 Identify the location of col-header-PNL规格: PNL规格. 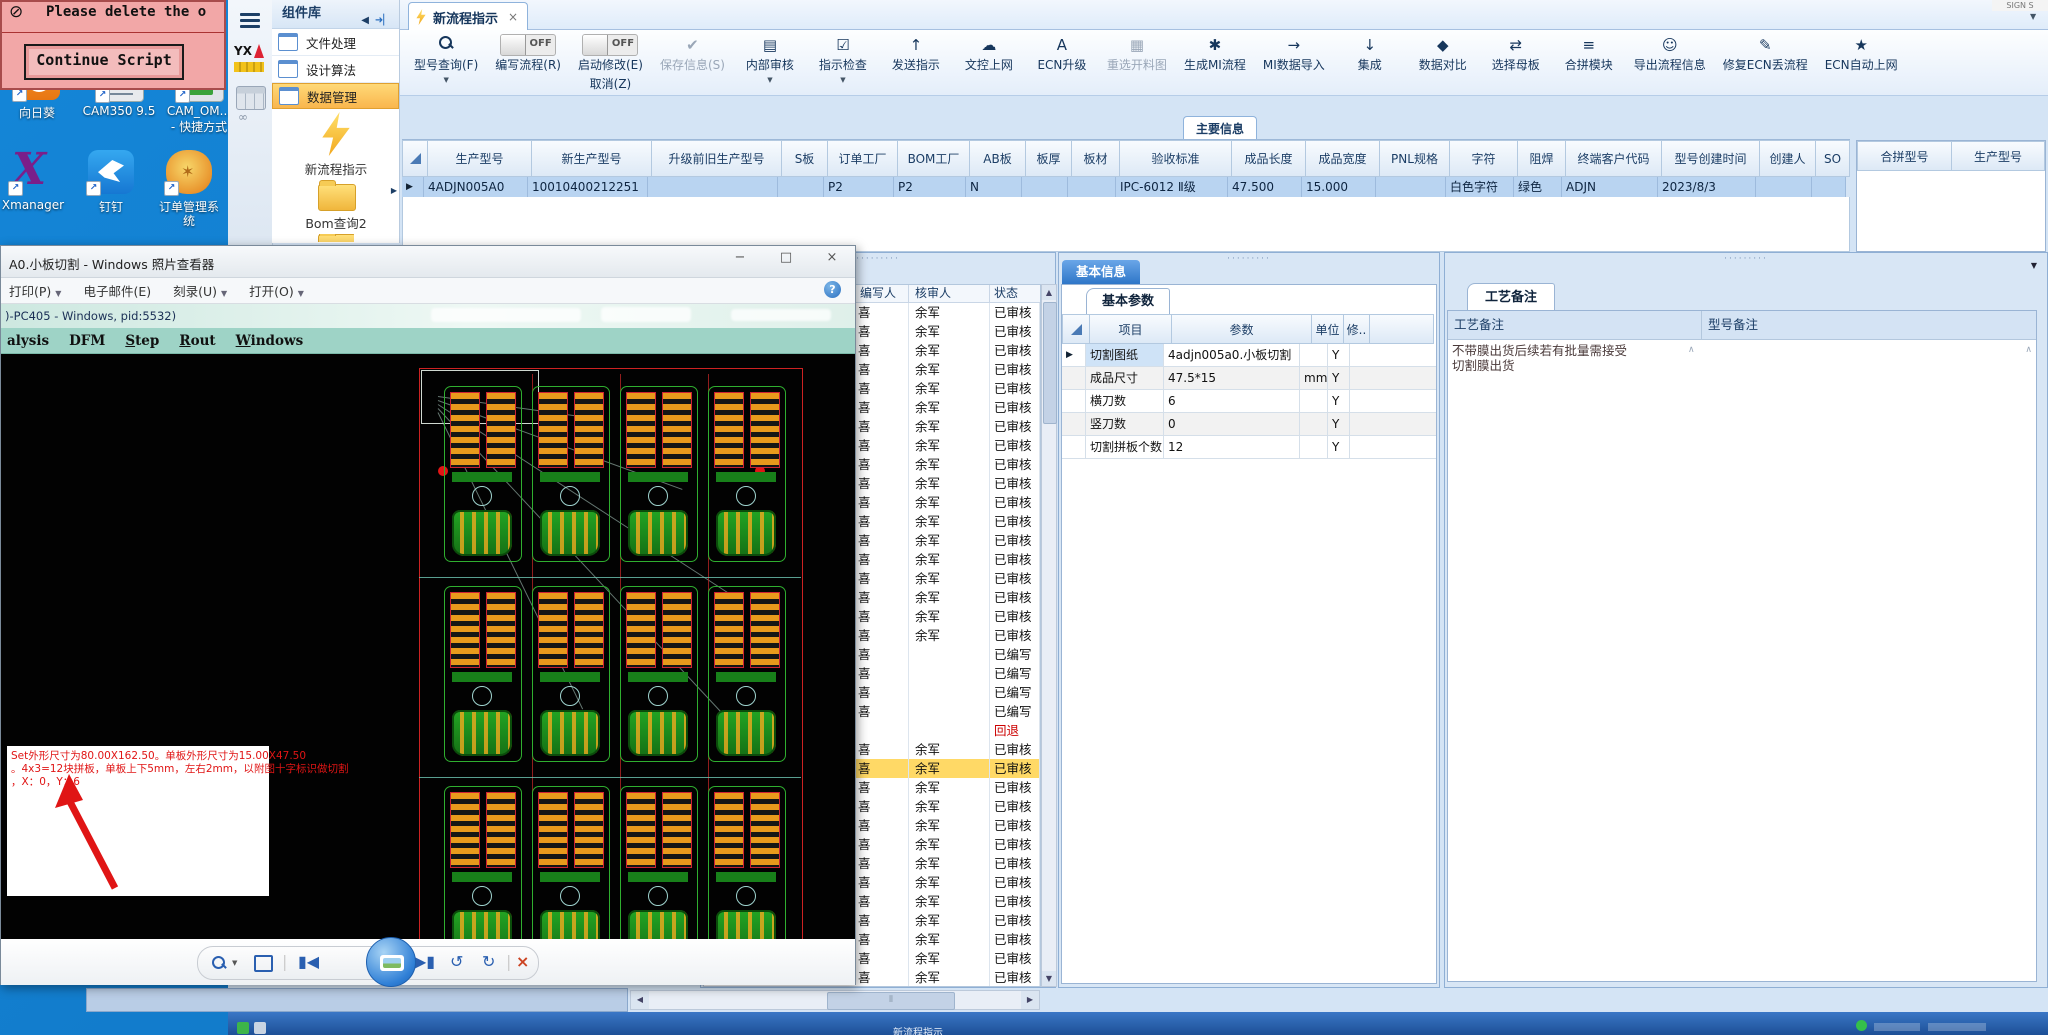
(1415, 158).